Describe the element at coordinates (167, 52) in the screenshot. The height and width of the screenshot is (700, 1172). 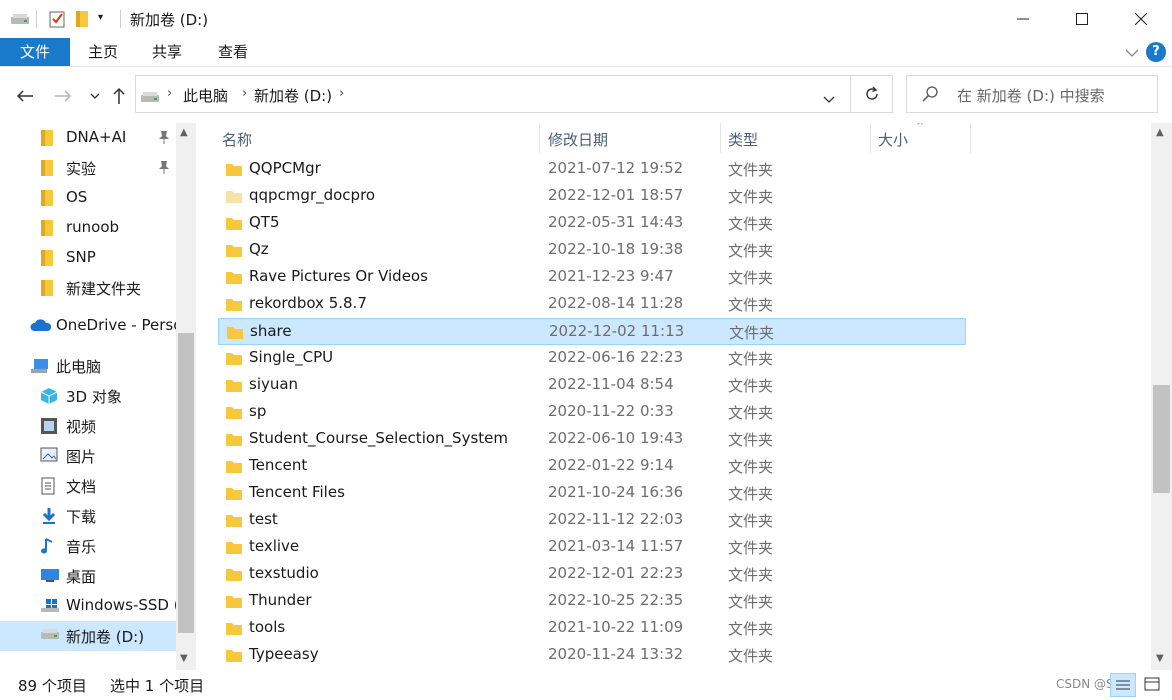
I see `tab-share: 共享` at that location.